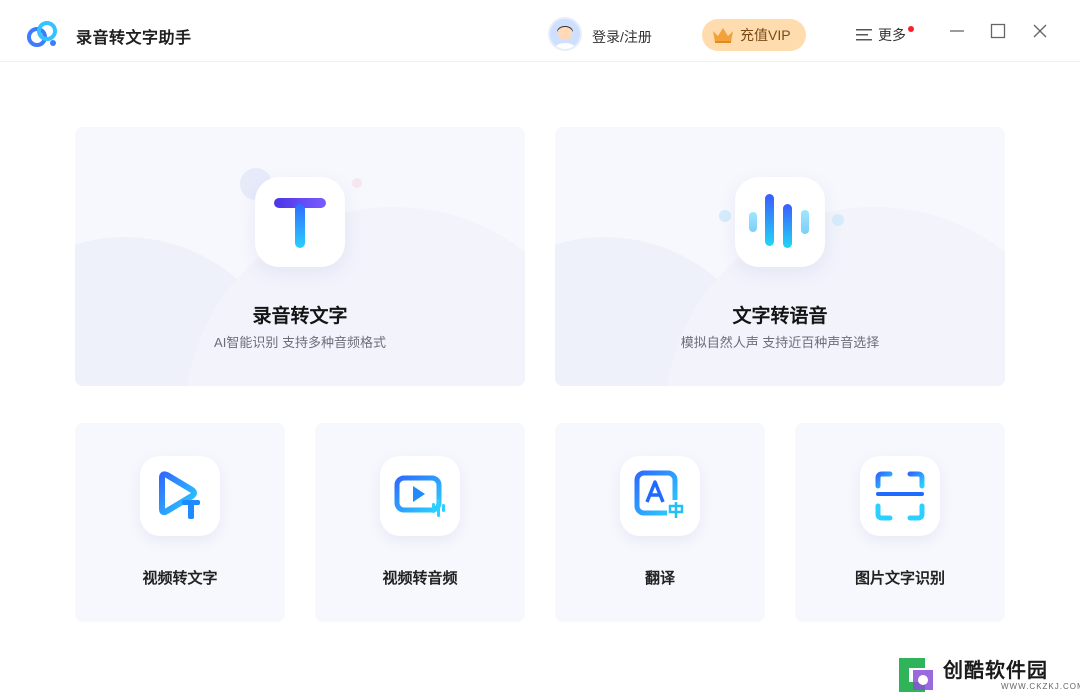  I want to click on maximize-icon, so click(998, 31).